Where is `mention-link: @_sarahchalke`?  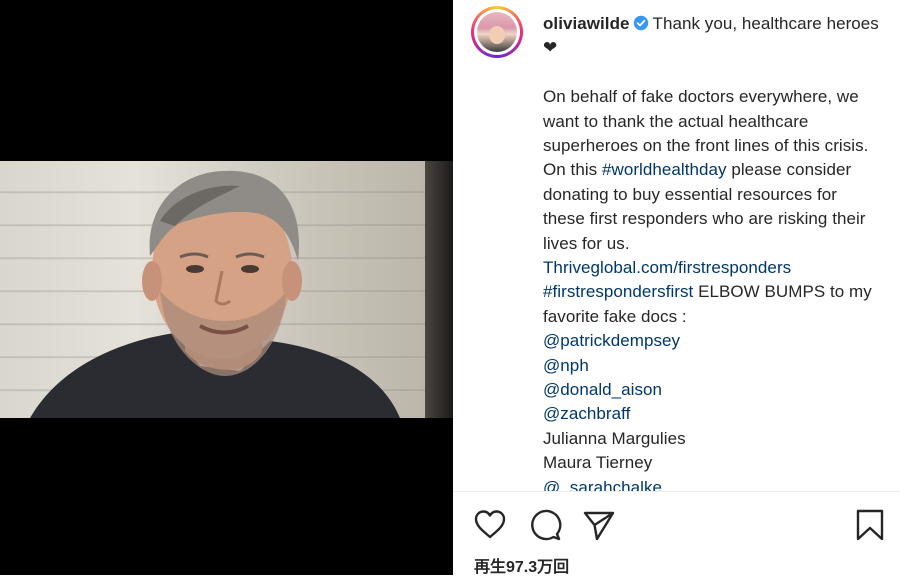
mention-link: @_sarahchalke is located at coordinates (713, 484).